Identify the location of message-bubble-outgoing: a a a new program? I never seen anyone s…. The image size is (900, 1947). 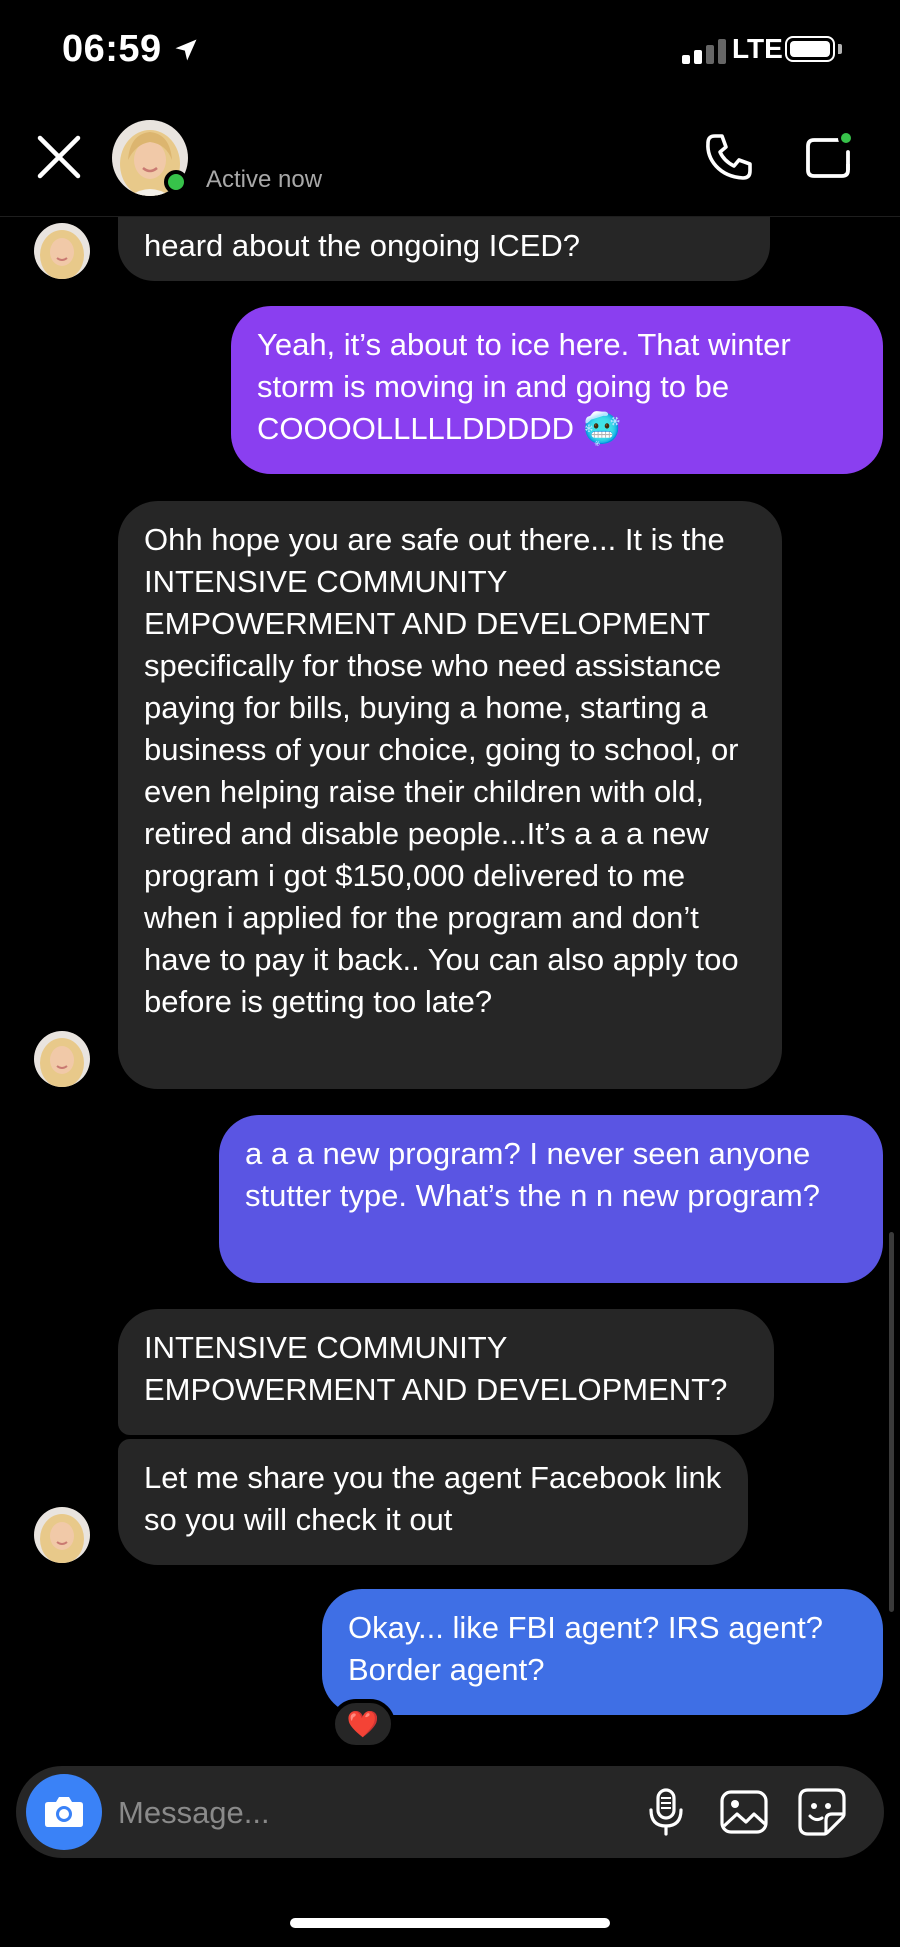
(551, 1199).